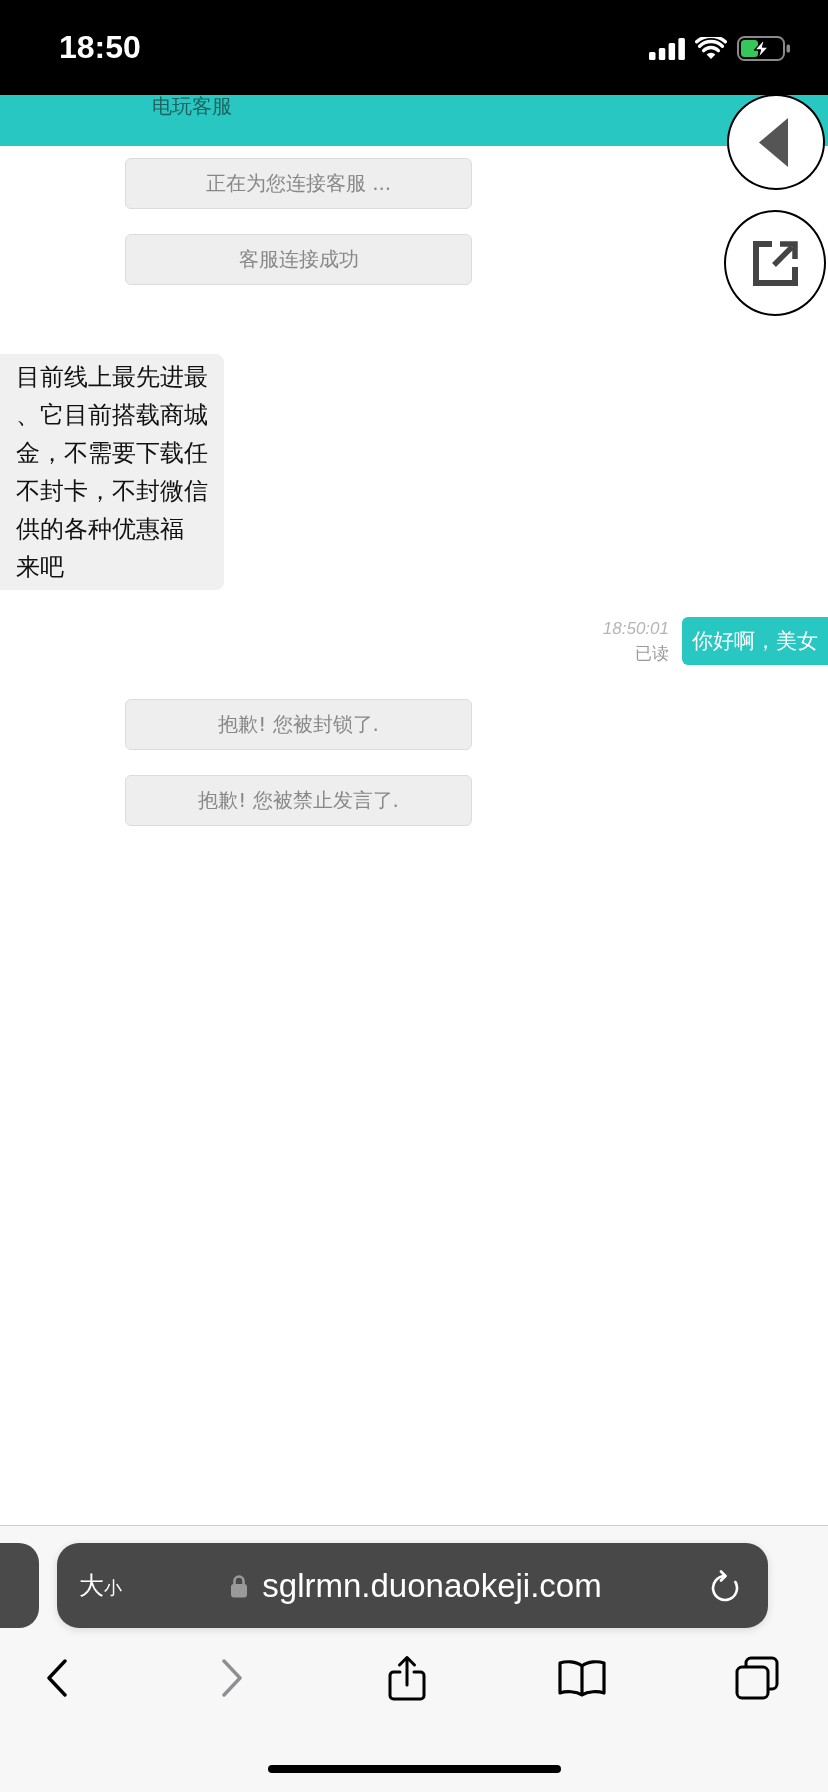 The height and width of the screenshot is (1792, 828). What do you see at coordinates (432, 1585) in the screenshot?
I see `url-text: sglrmn.duonaokeji.com` at bounding box center [432, 1585].